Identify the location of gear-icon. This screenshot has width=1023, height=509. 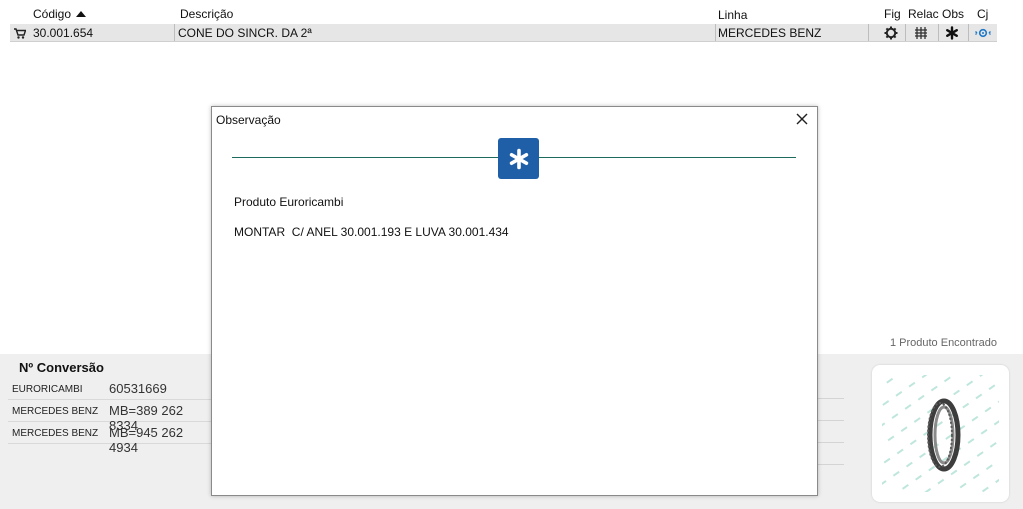
(891, 33).